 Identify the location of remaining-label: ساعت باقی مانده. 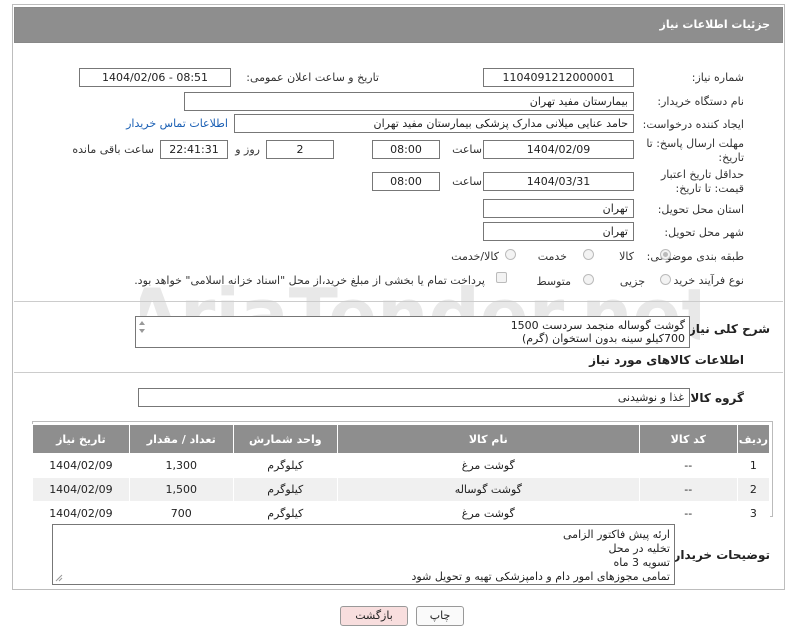
(113, 149).